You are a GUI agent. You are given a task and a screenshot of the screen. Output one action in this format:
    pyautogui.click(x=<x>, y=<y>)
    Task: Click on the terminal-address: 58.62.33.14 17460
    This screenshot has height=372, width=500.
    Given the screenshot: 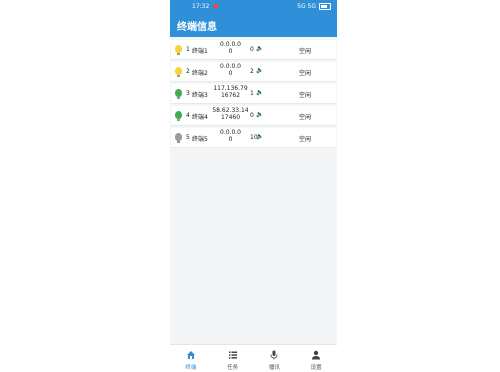 What is the action you would take?
    pyautogui.click(x=230, y=114)
    